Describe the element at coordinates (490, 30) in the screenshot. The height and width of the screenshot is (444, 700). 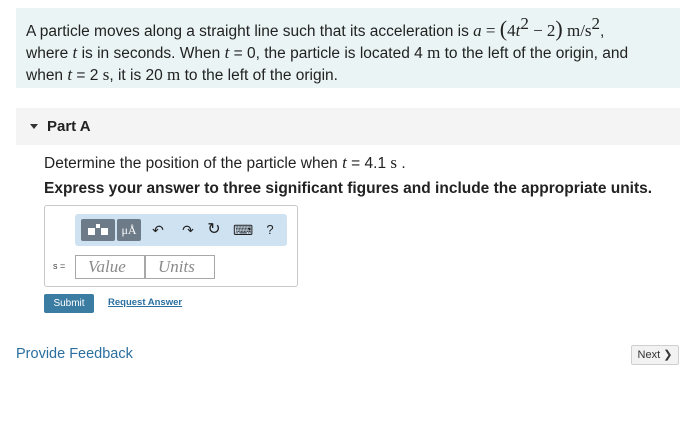
I see `equals-sign: =` at that location.